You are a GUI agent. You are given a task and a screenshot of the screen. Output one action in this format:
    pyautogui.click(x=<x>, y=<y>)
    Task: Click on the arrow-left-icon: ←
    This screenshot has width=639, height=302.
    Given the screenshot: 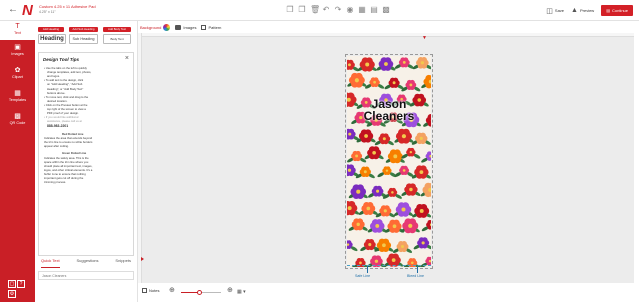 What is the action you would take?
    pyautogui.click(x=13, y=10)
    